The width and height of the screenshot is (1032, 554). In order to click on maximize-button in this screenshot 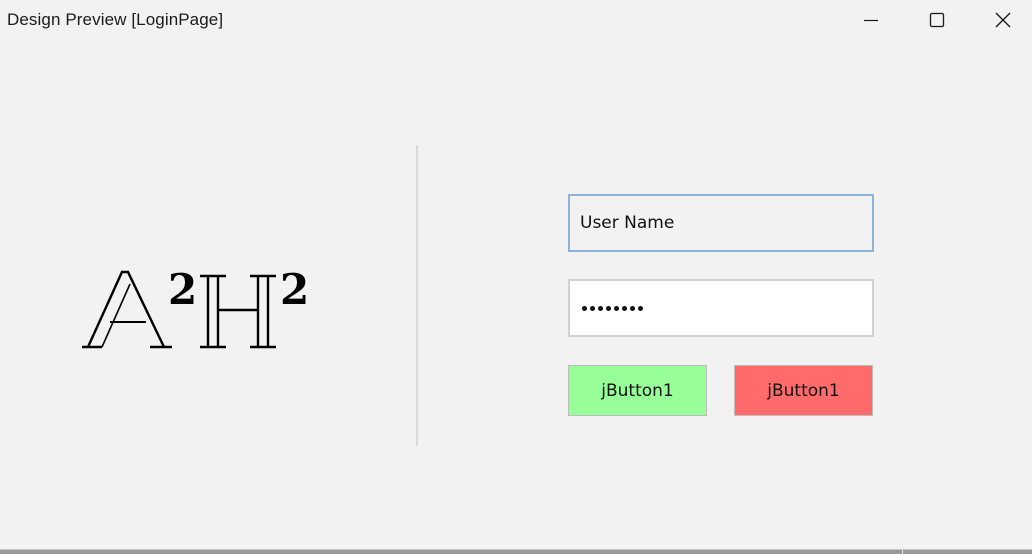, I will do `click(937, 20)`.